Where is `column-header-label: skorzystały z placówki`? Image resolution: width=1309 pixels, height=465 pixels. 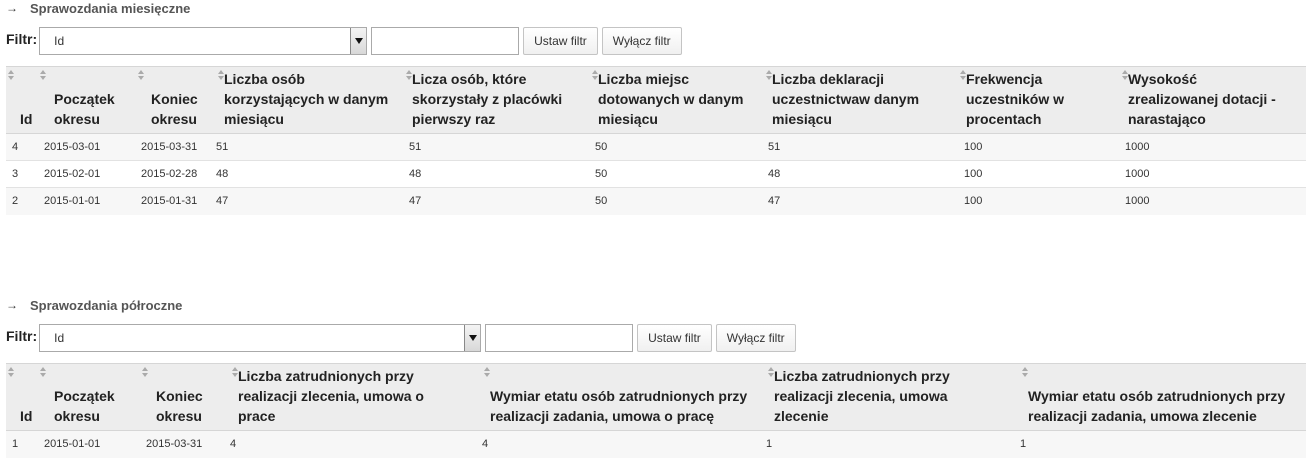
column-header-label: skorzystały z placówki is located at coordinates (487, 99).